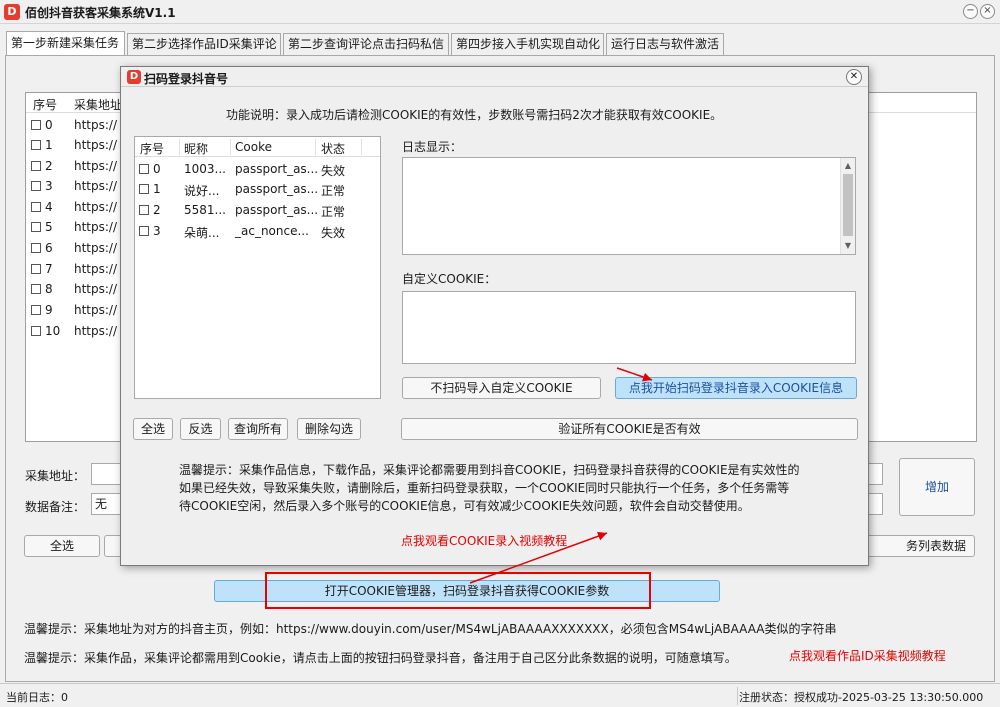  I want to click on dialog-title: 扫码登录抖音号, so click(186, 79).